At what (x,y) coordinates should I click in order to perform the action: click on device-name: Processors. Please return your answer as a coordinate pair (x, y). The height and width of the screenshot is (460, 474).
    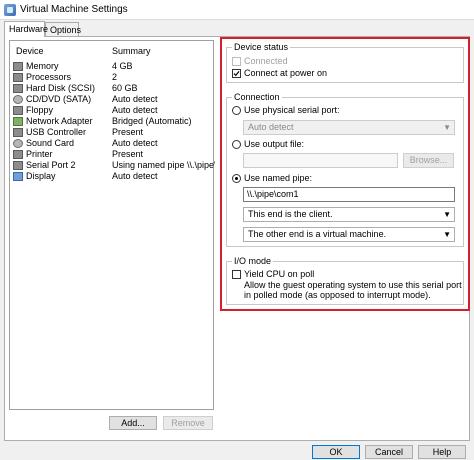
    Looking at the image, I should click on (49, 77).